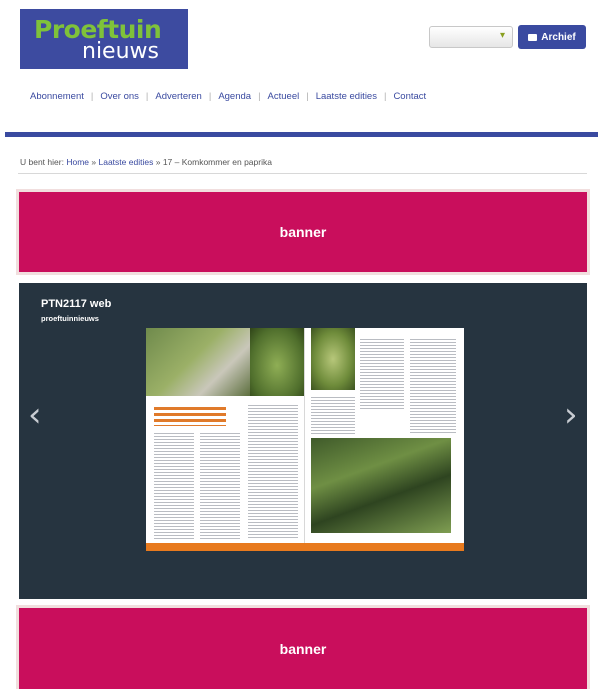  I want to click on nav-item-agenda: Agenda, so click(234, 96).